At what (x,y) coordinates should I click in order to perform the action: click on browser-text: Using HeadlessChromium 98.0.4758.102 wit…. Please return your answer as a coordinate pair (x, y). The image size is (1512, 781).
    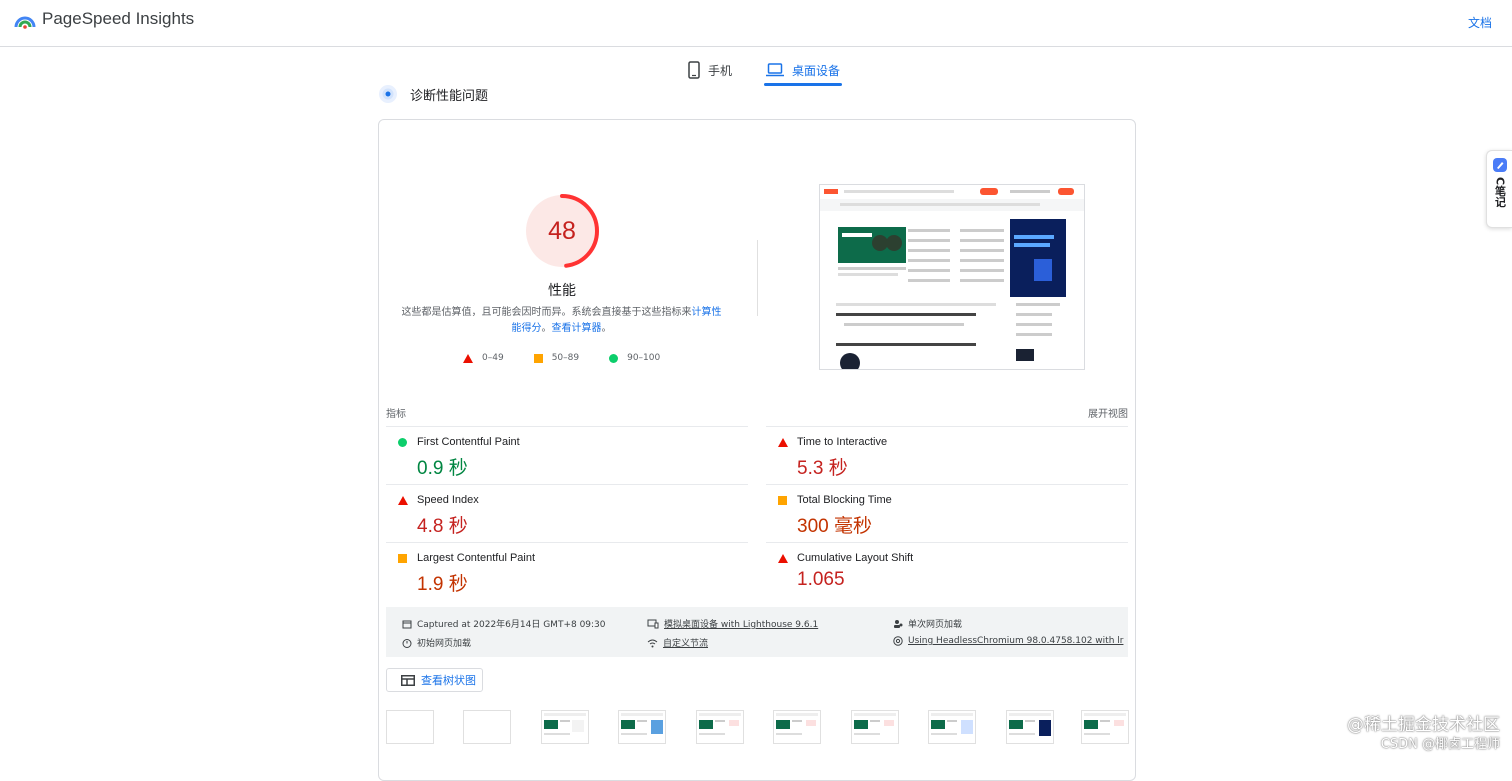
    Looking at the image, I should click on (1016, 641).